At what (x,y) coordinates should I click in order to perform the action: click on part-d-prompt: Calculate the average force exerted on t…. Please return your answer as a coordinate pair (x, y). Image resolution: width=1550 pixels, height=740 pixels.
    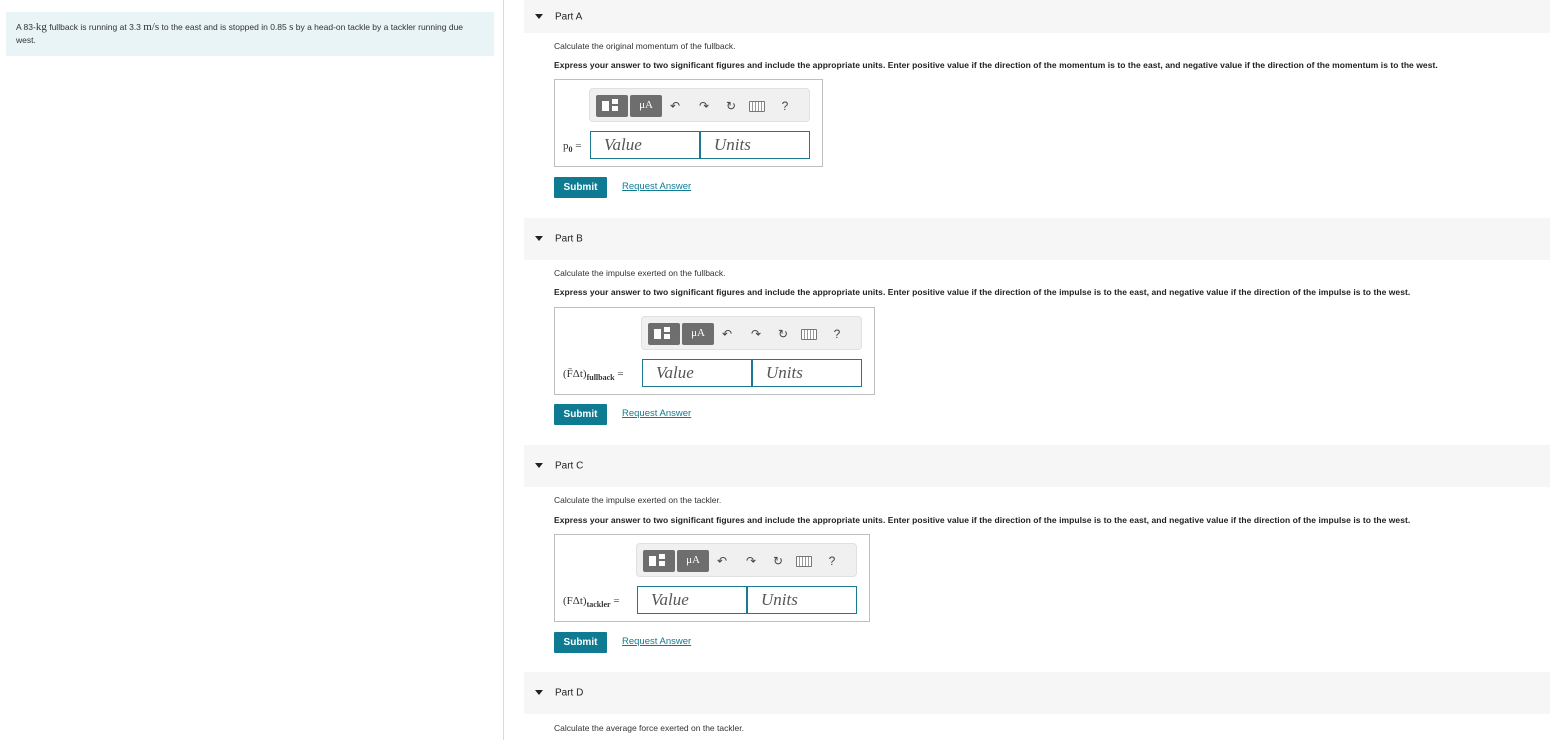
    Looking at the image, I should click on (649, 728).